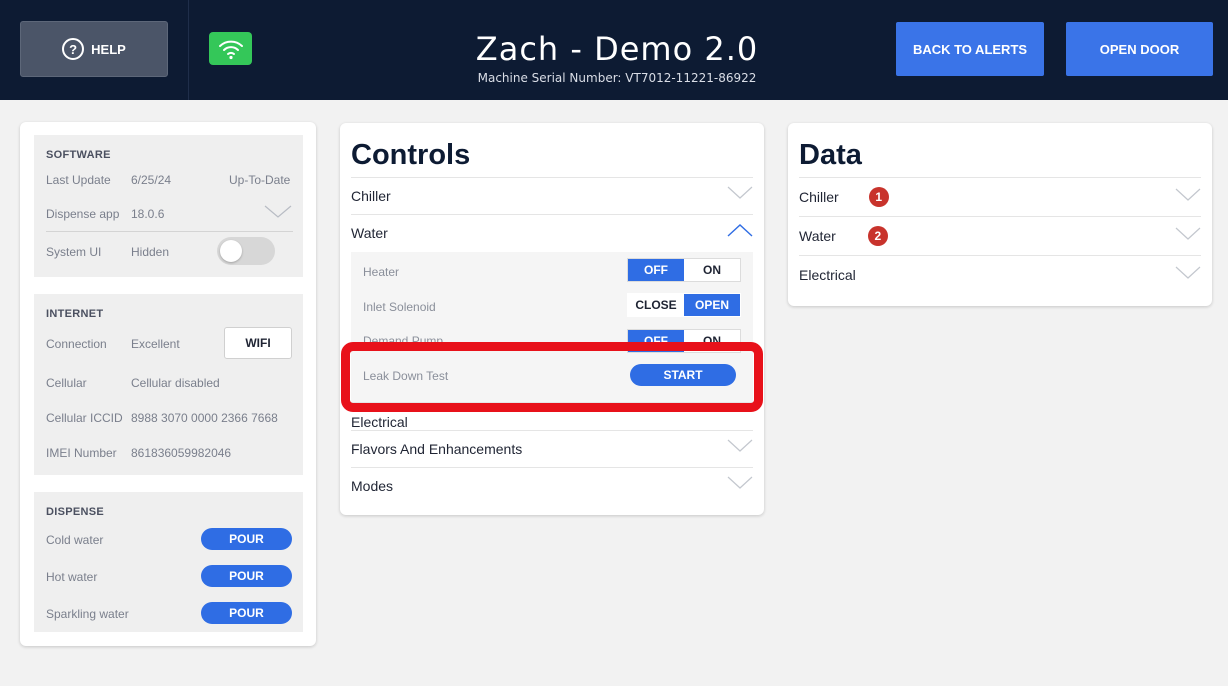 This screenshot has width=1228, height=686. I want to click on wifi-button: WIFI, so click(258, 343).